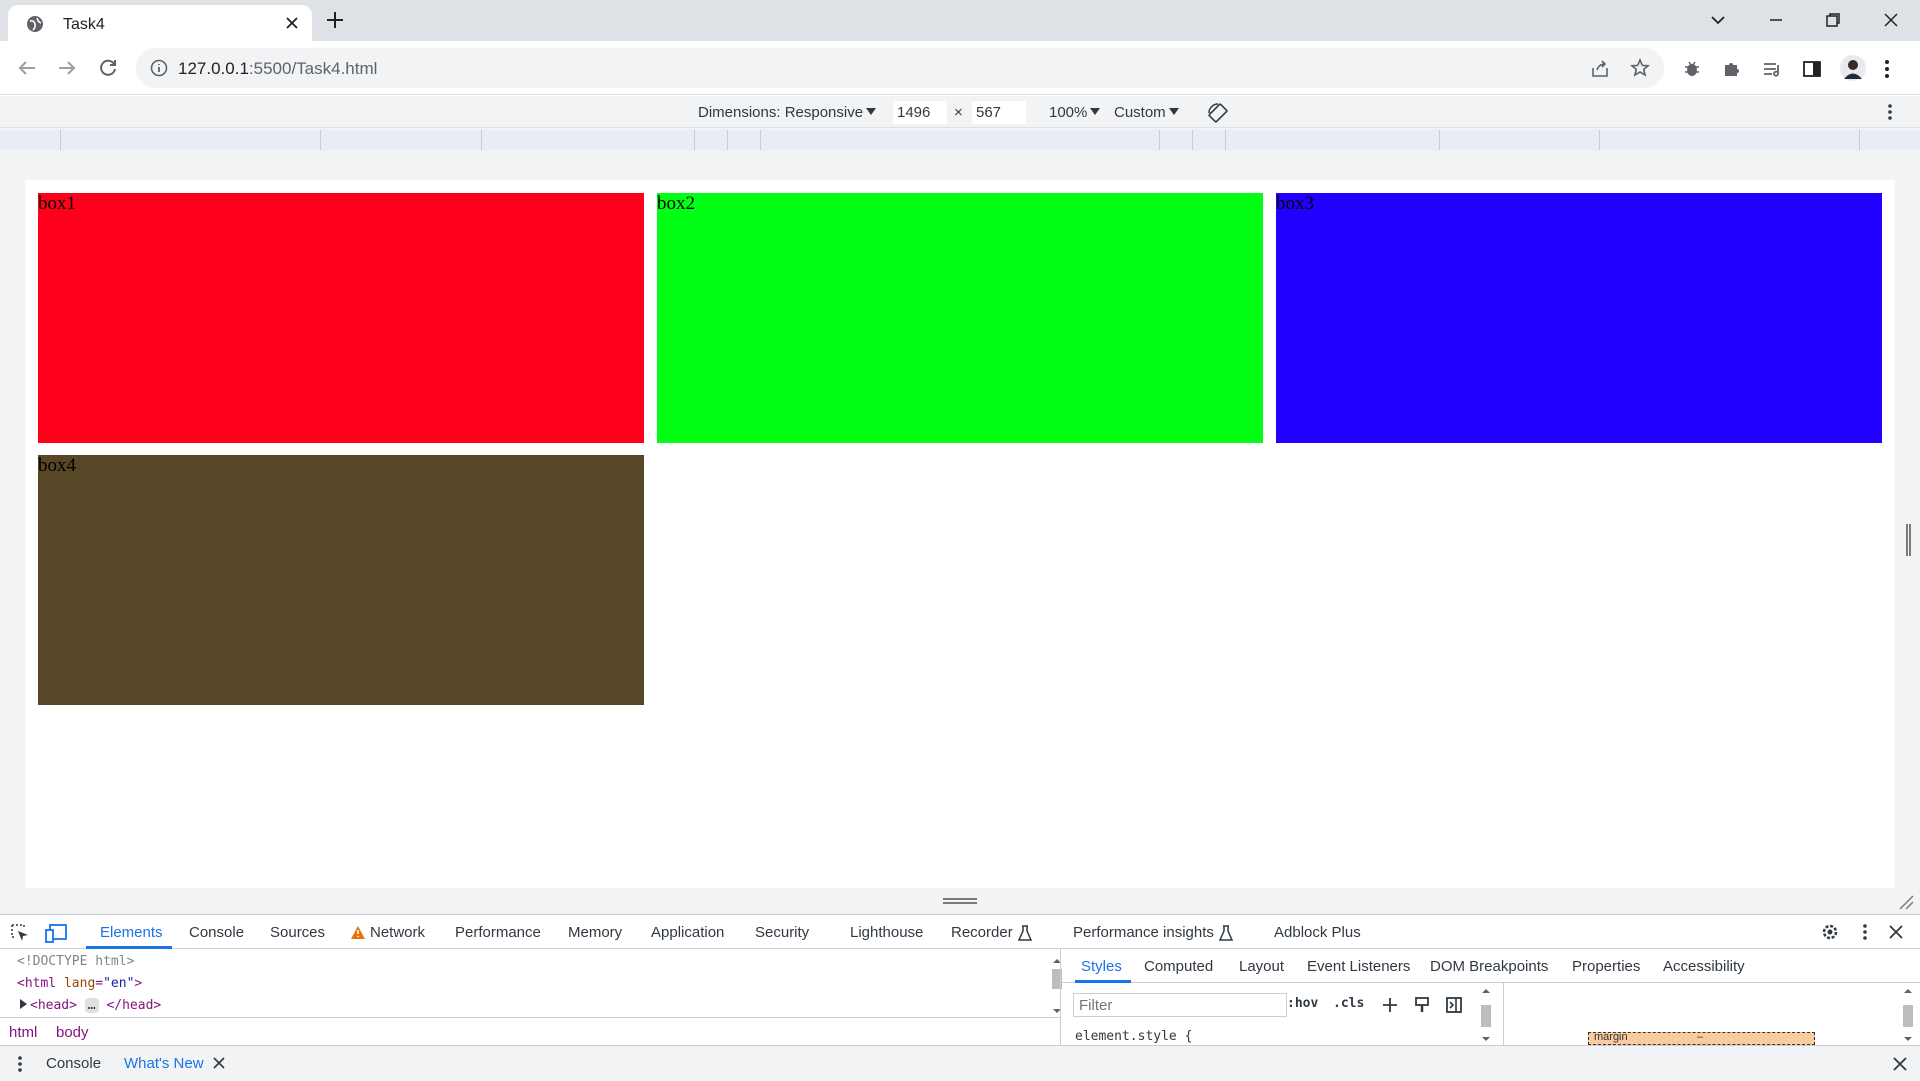 The height and width of the screenshot is (1081, 1920). I want to click on url-text: 127.0.0.1:5500/Task4.html, so click(278, 68).